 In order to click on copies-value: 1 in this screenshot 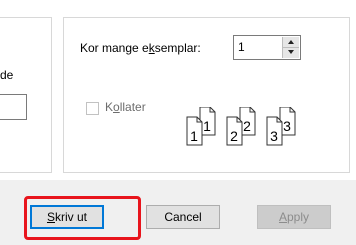, I will do `click(241, 47)`.